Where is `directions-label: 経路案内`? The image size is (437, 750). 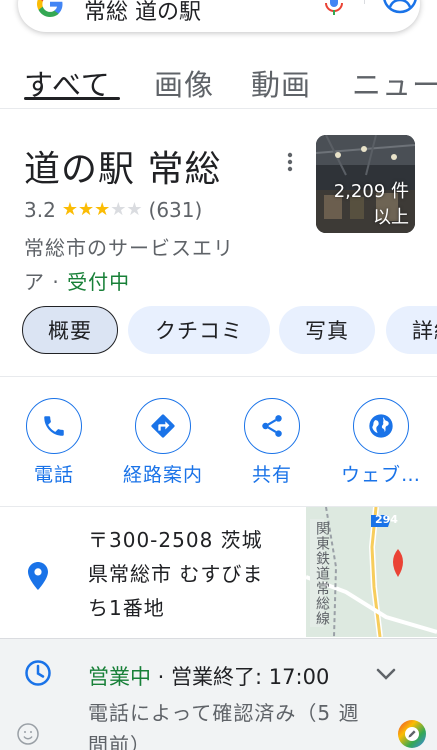 directions-label: 経路案内 is located at coordinates (162, 475).